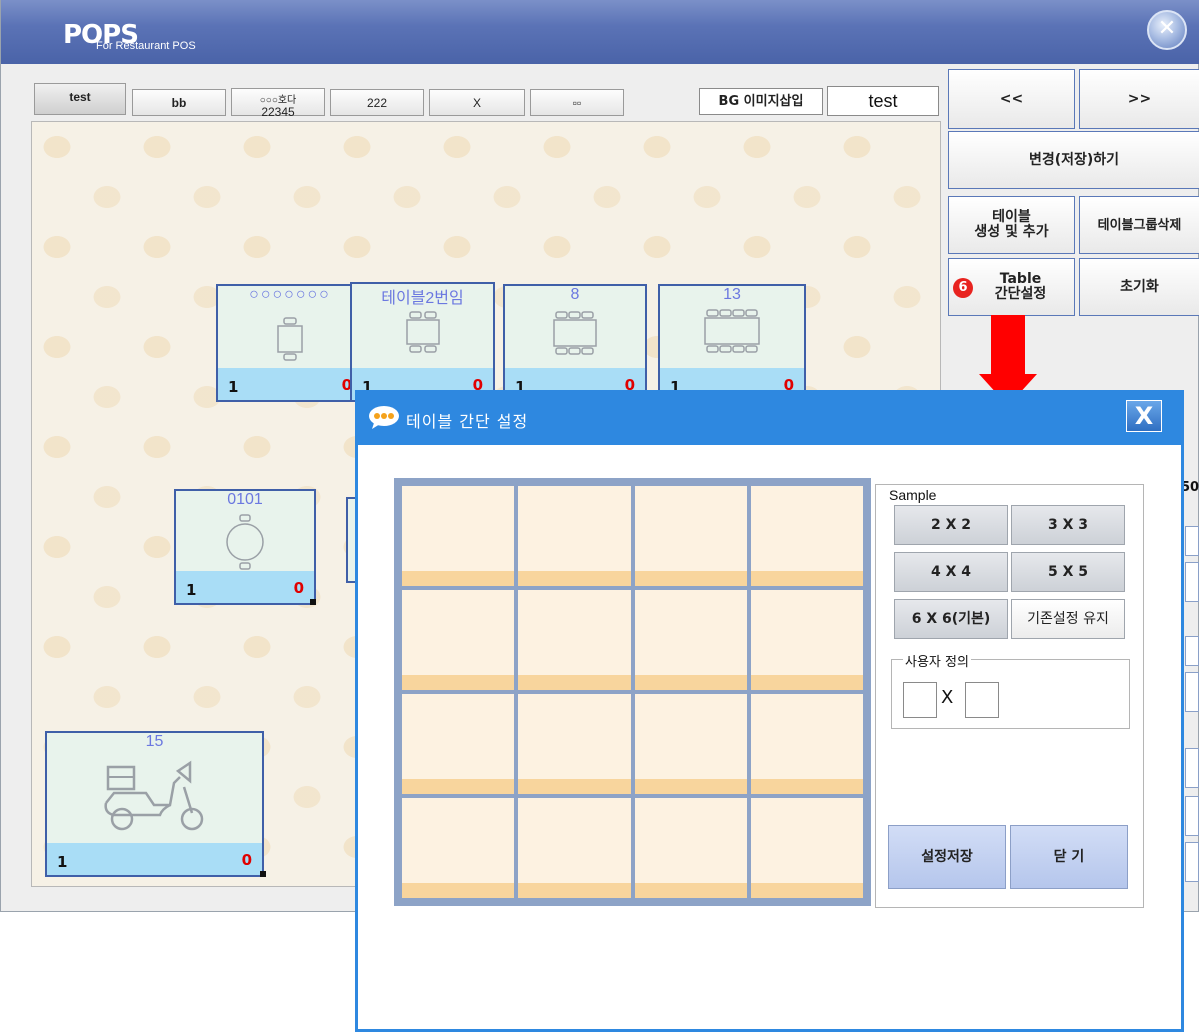  I want to click on reset-button: 초기화, so click(1139, 287).